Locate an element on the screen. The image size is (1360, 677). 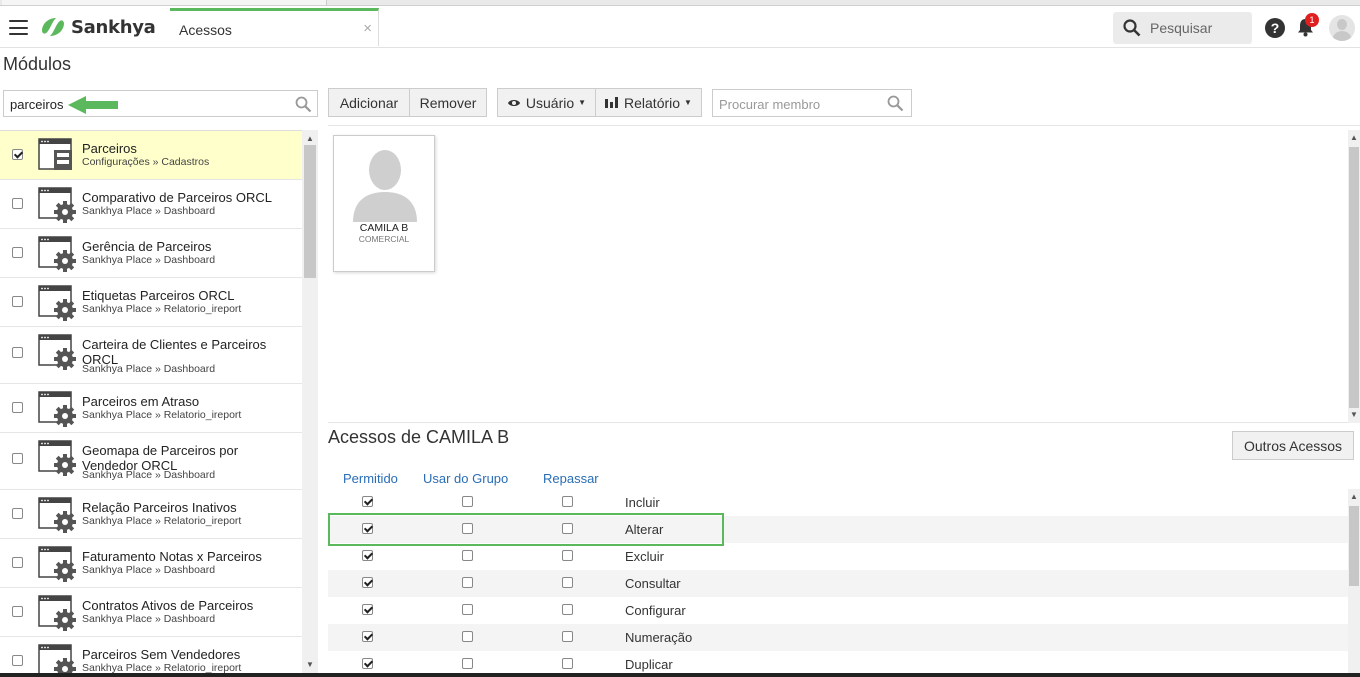
module-path: Configurações » Cadastros is located at coordinates (146, 162).